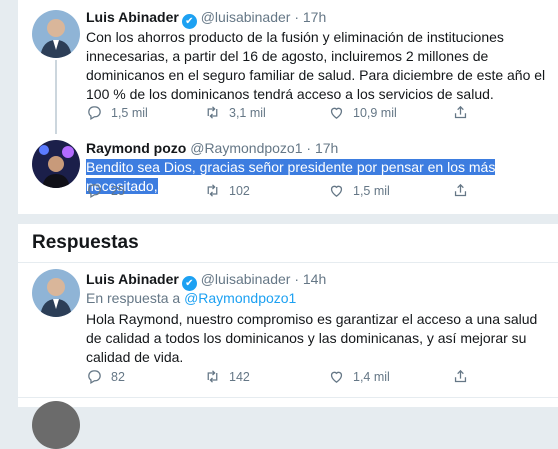  I want to click on divider, so click(288, 397).